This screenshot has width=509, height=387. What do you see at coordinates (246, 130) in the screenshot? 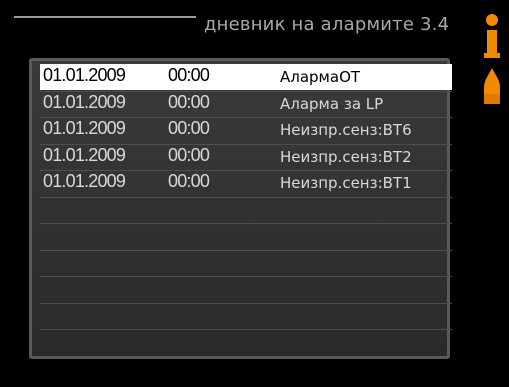
I see `alarm-log-row: 01.01.2009 00:00 Неизпр.сенз:BT6` at bounding box center [246, 130].